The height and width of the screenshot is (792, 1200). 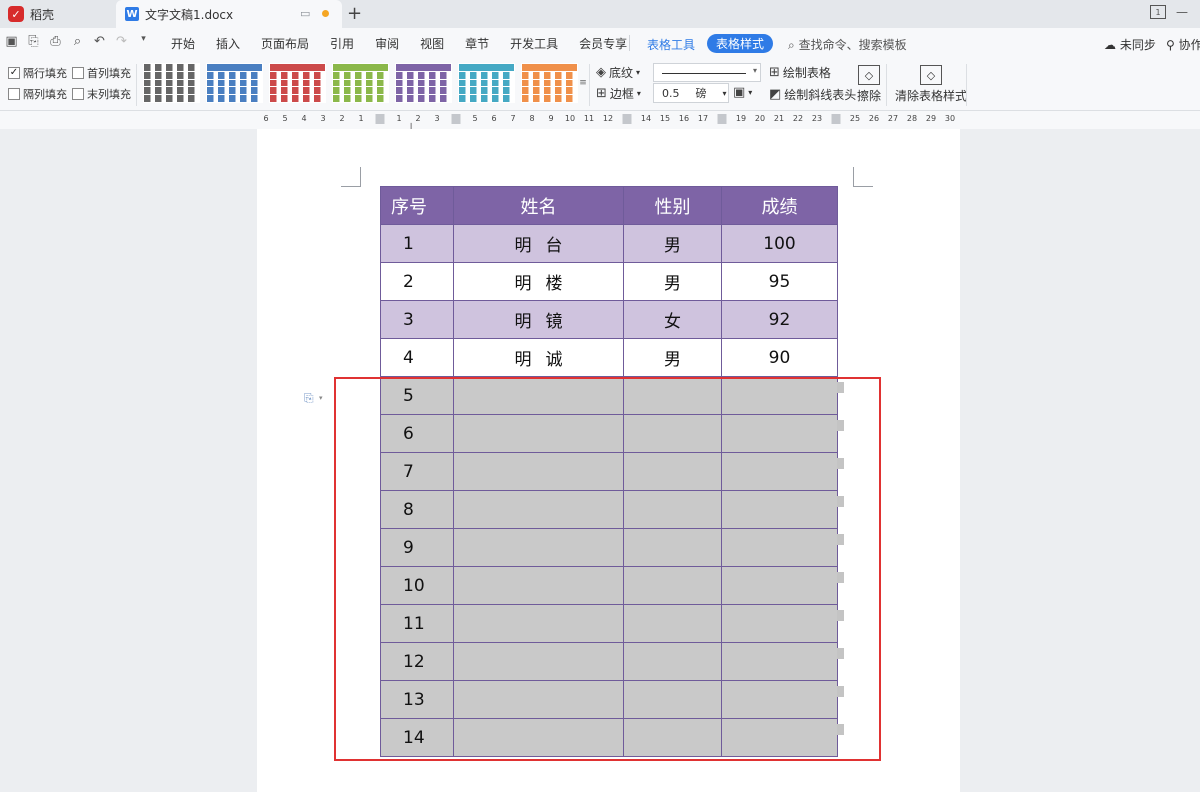 I want to click on print-icon: ⎙, so click(x=55, y=41).